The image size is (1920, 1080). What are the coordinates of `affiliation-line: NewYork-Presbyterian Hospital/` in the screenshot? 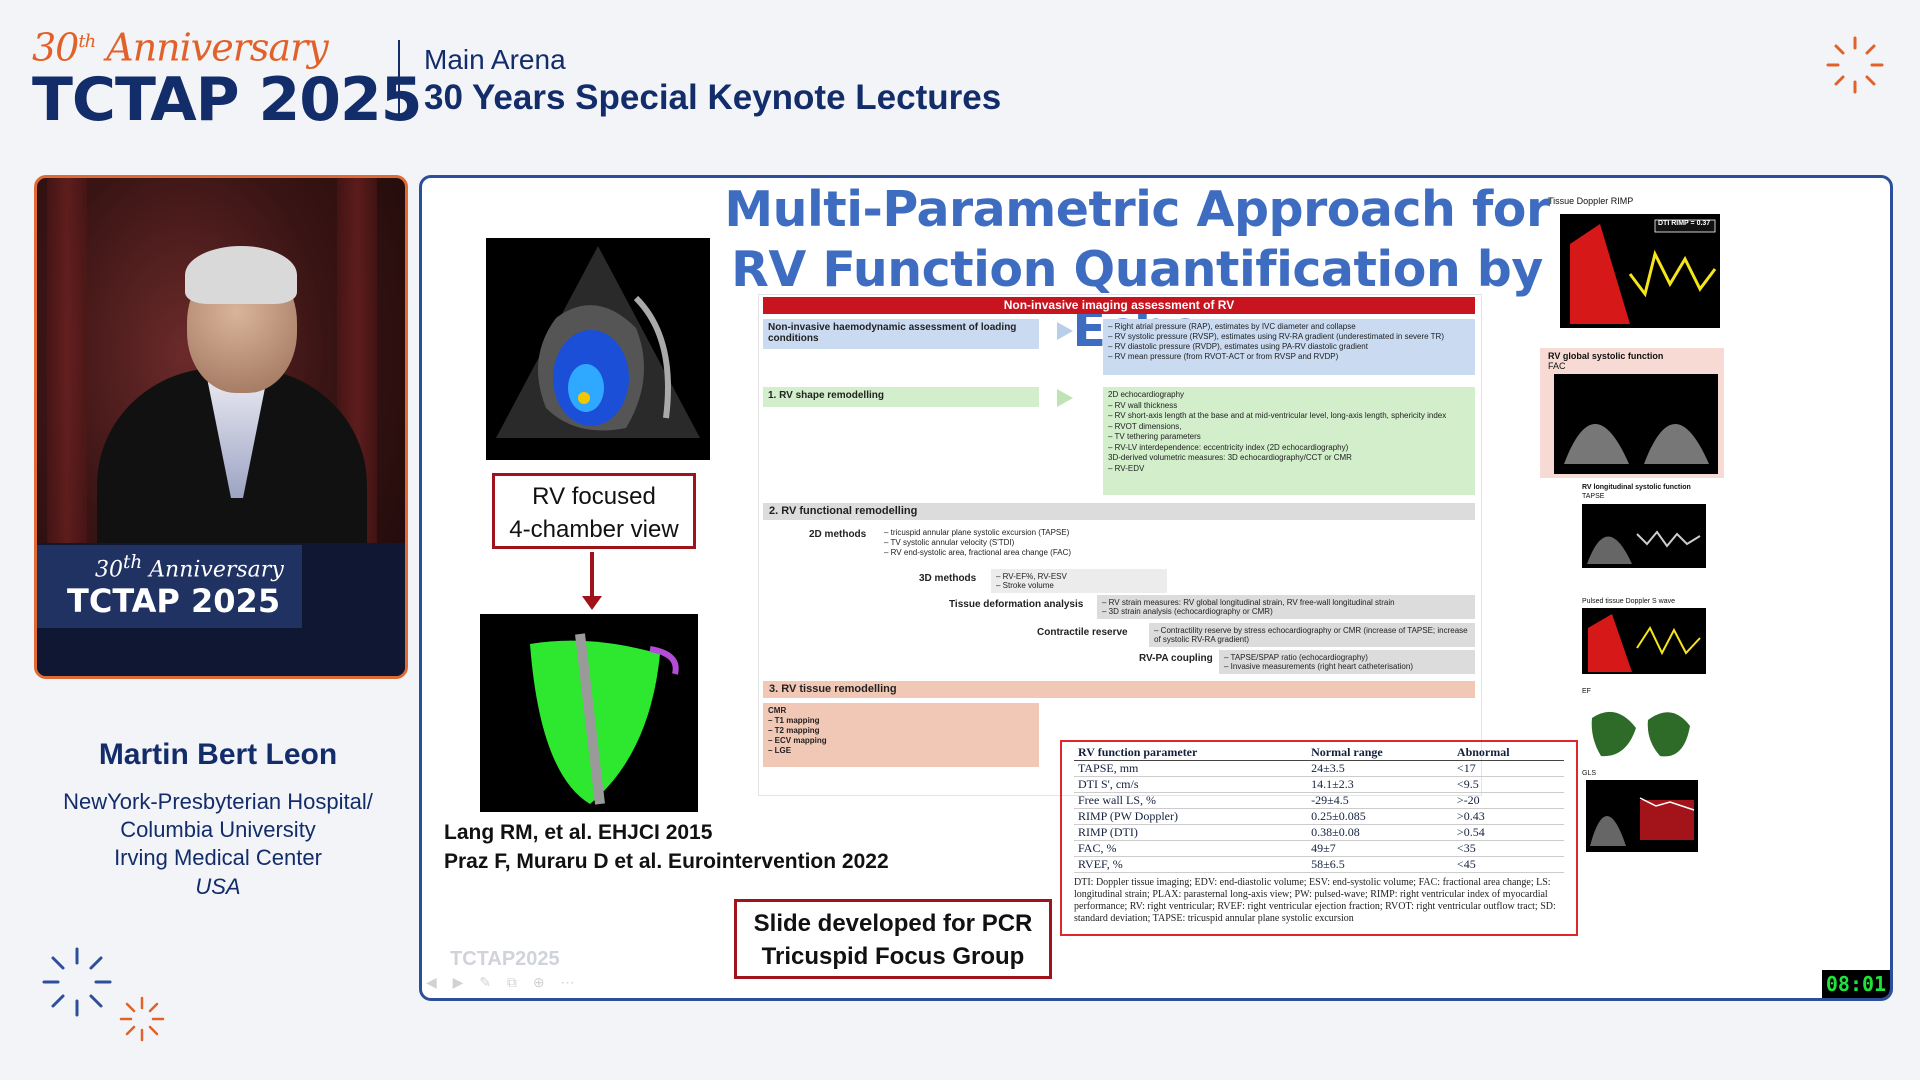 It's located at (218, 801).